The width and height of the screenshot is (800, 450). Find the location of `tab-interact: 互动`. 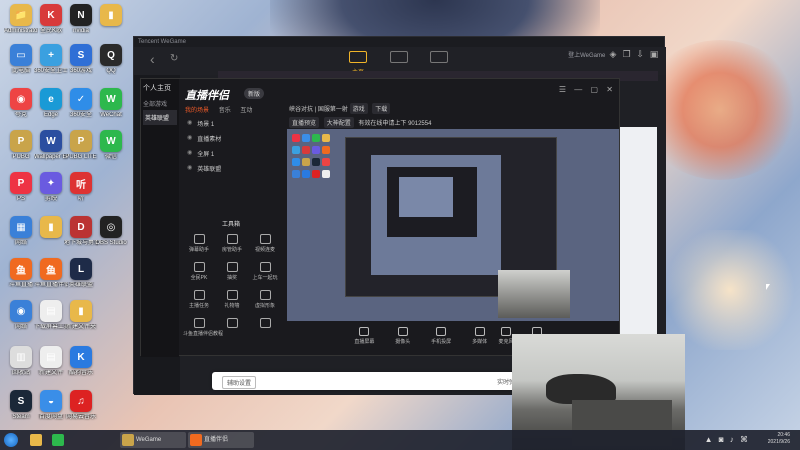

tab-interact: 互动 is located at coordinates (246, 111).